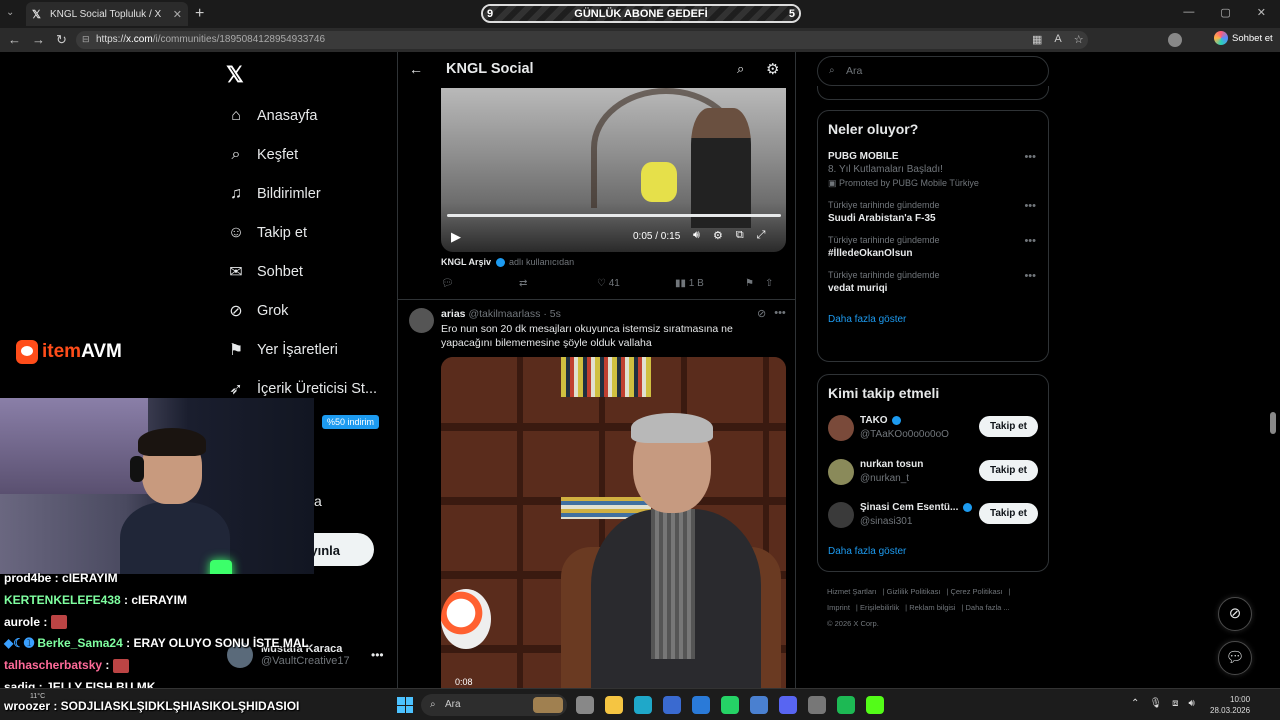  What do you see at coordinates (636, 283) in the screenshot?
I see `like-button: ♡ 41` at bounding box center [636, 283].